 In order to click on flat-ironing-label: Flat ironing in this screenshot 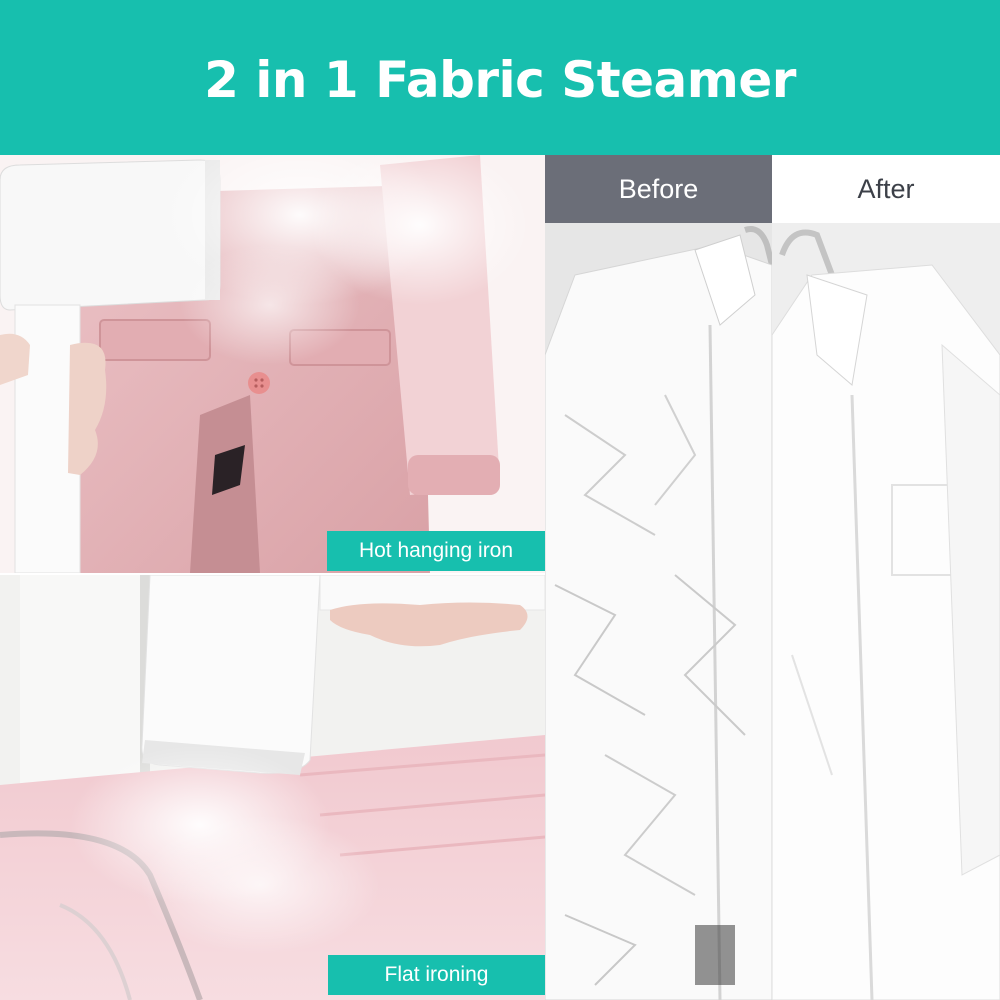, I will do `click(436, 975)`.